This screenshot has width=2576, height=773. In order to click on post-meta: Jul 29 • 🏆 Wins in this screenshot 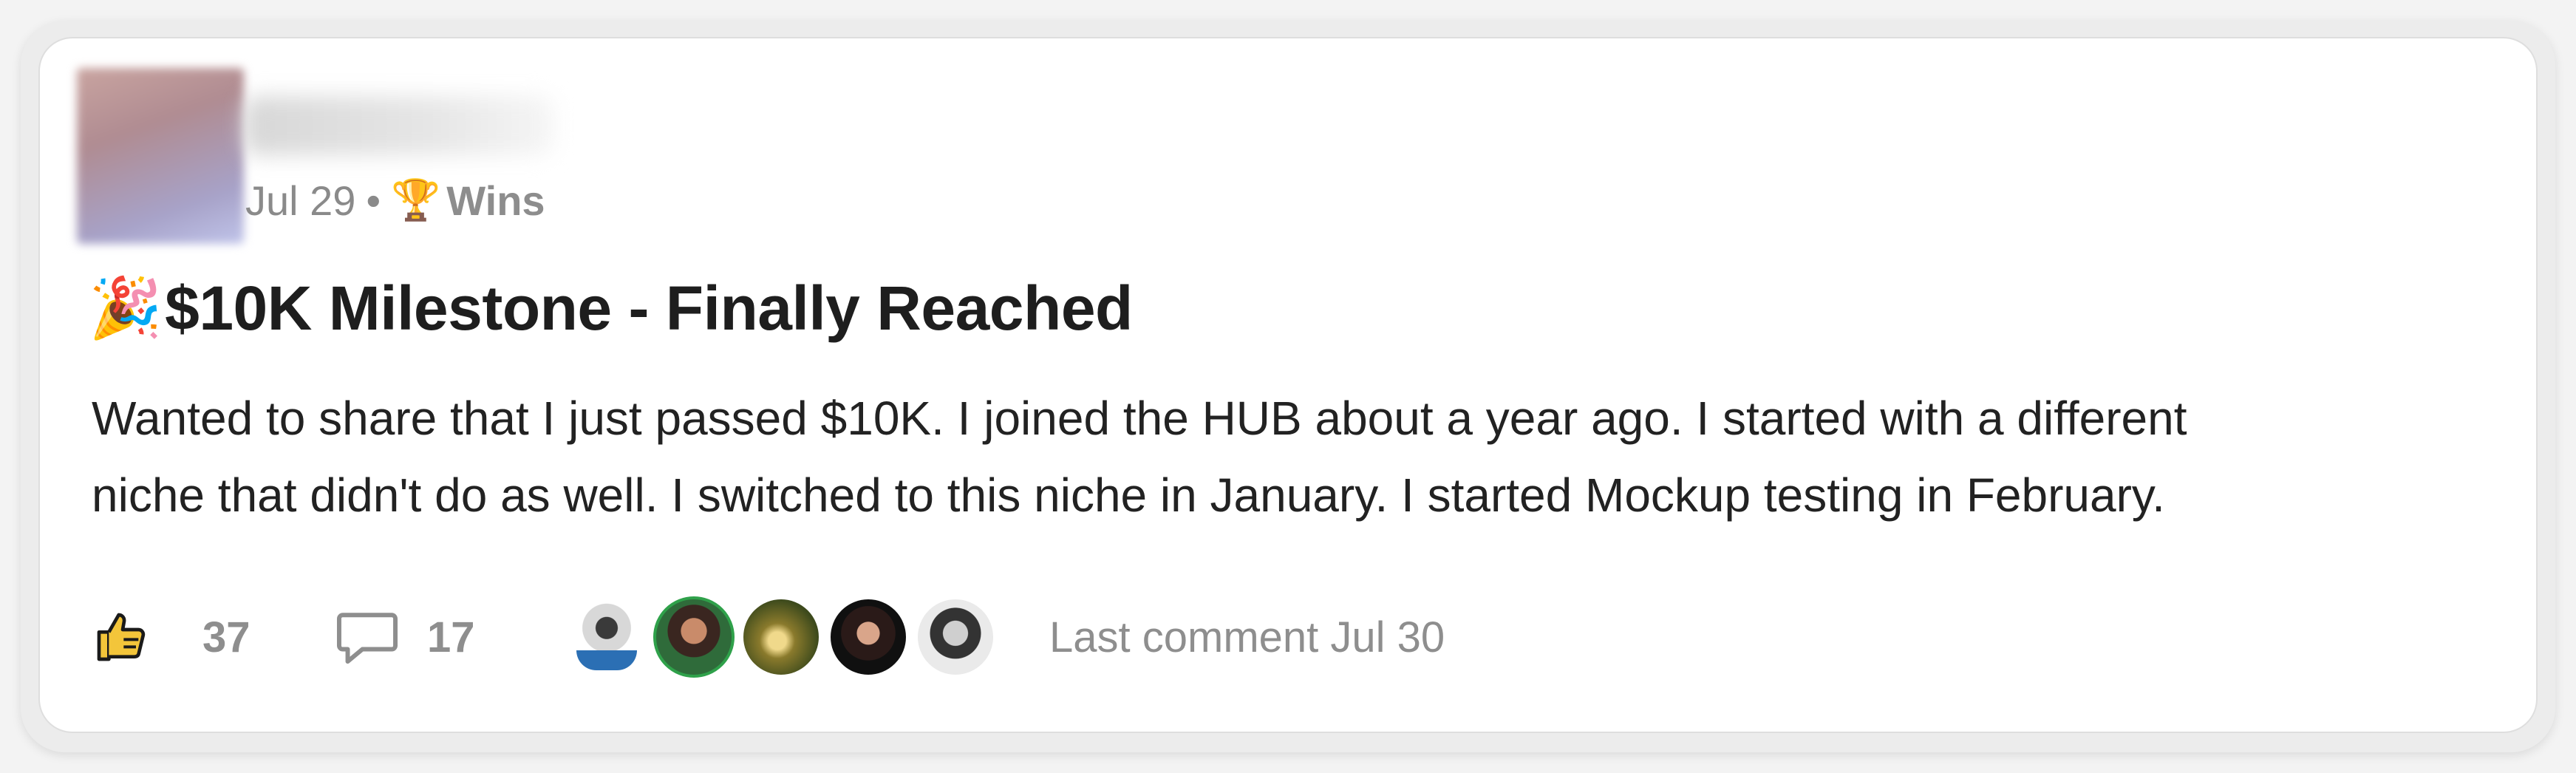, I will do `click(395, 200)`.